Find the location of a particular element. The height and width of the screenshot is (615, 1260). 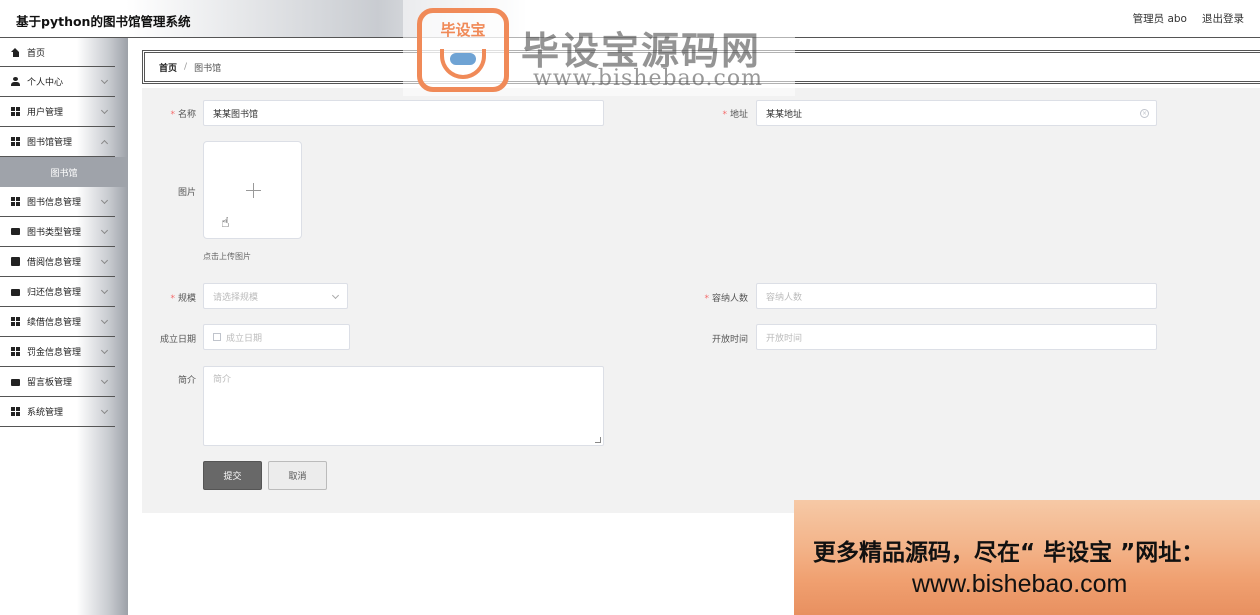

upload-hint: 点击上传图片 is located at coordinates (227, 256).